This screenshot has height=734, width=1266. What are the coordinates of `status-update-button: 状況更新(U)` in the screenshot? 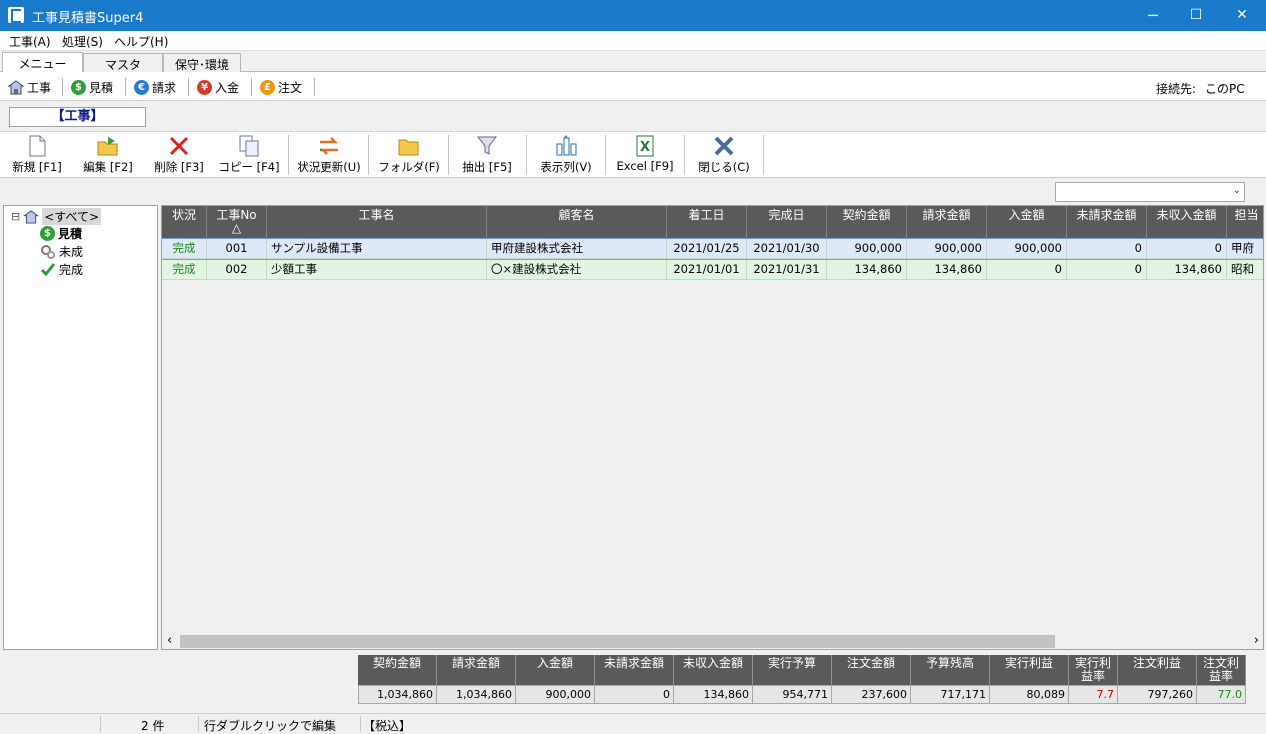 It's located at (329, 155).